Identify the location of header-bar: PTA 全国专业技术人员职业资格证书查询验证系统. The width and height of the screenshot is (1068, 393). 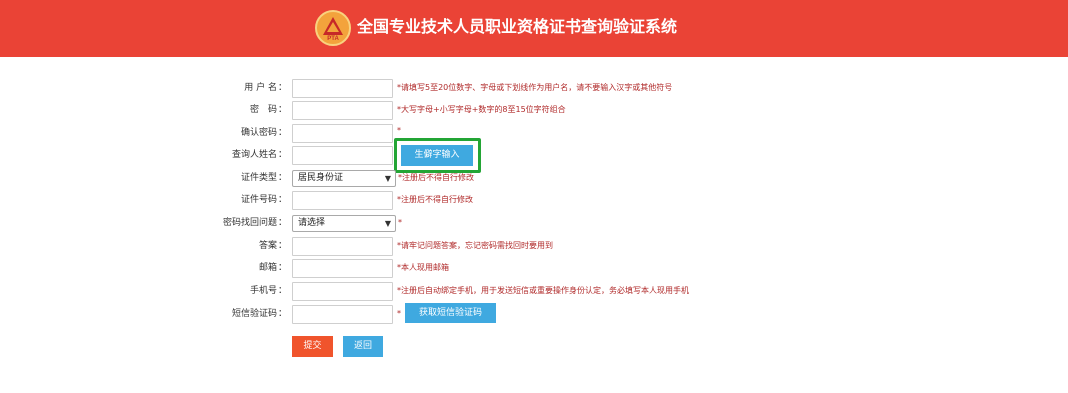
(534, 28).